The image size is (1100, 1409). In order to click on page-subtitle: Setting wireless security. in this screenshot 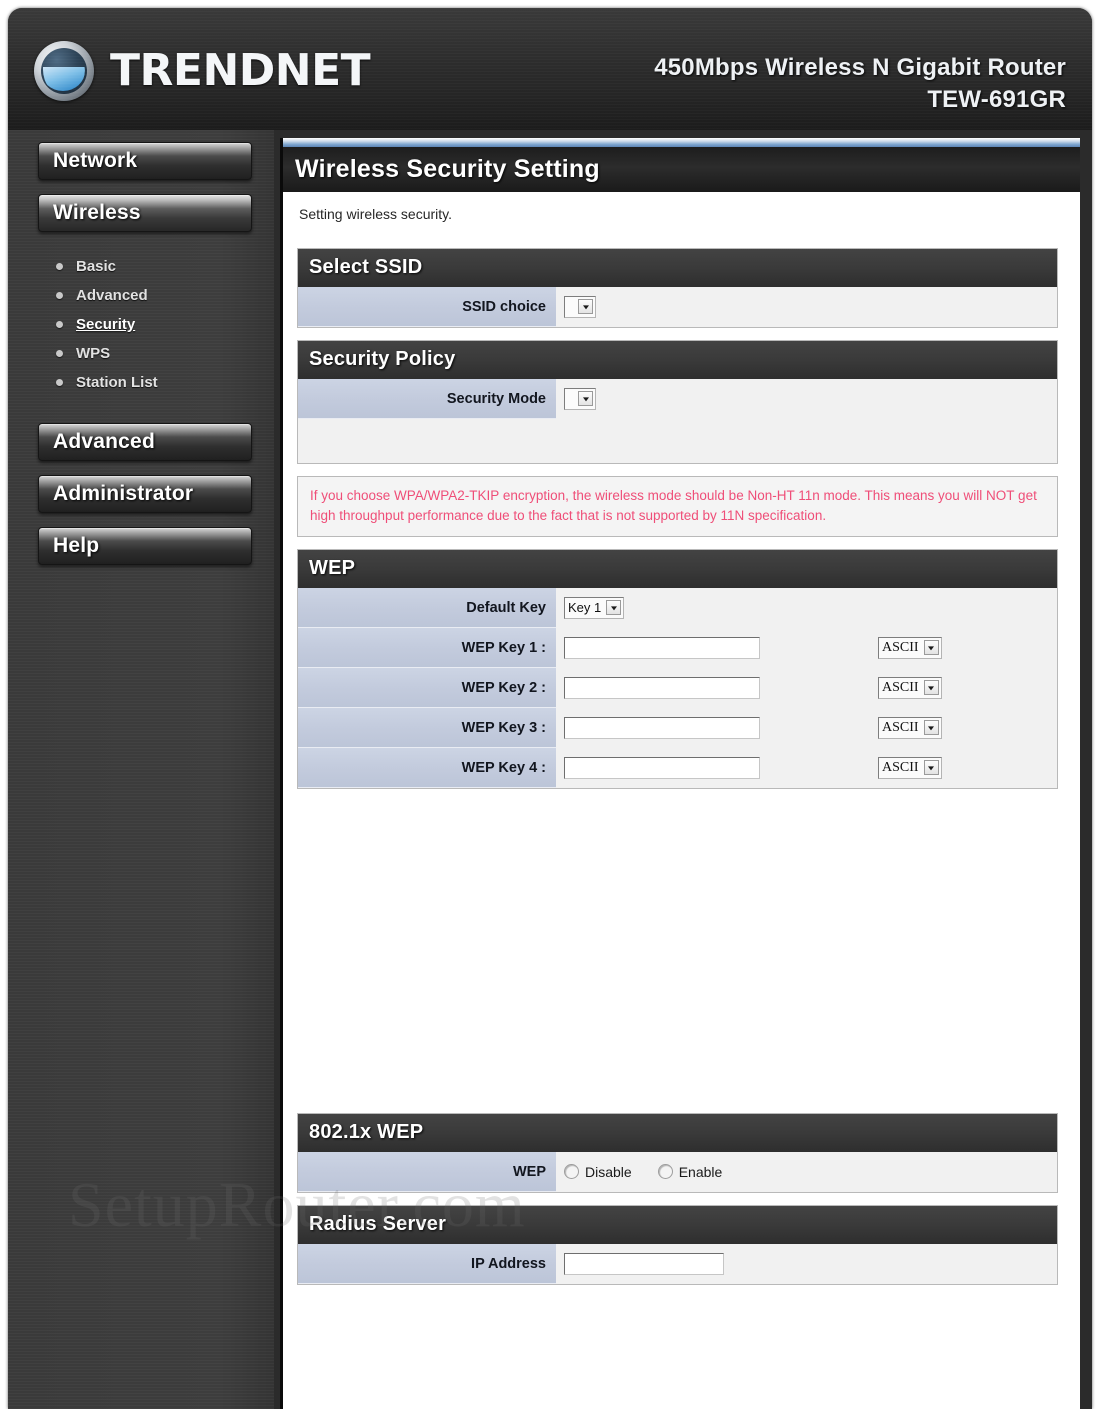, I will do `click(376, 214)`.